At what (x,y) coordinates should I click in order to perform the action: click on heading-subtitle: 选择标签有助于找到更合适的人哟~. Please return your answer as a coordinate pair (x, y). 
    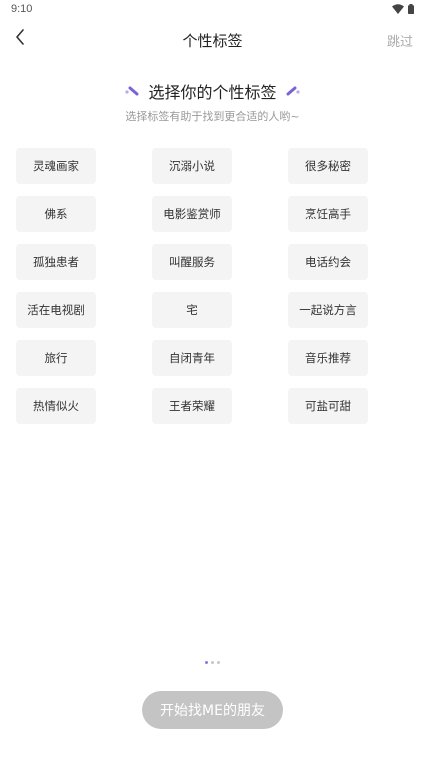
    Looking at the image, I should click on (212, 116).